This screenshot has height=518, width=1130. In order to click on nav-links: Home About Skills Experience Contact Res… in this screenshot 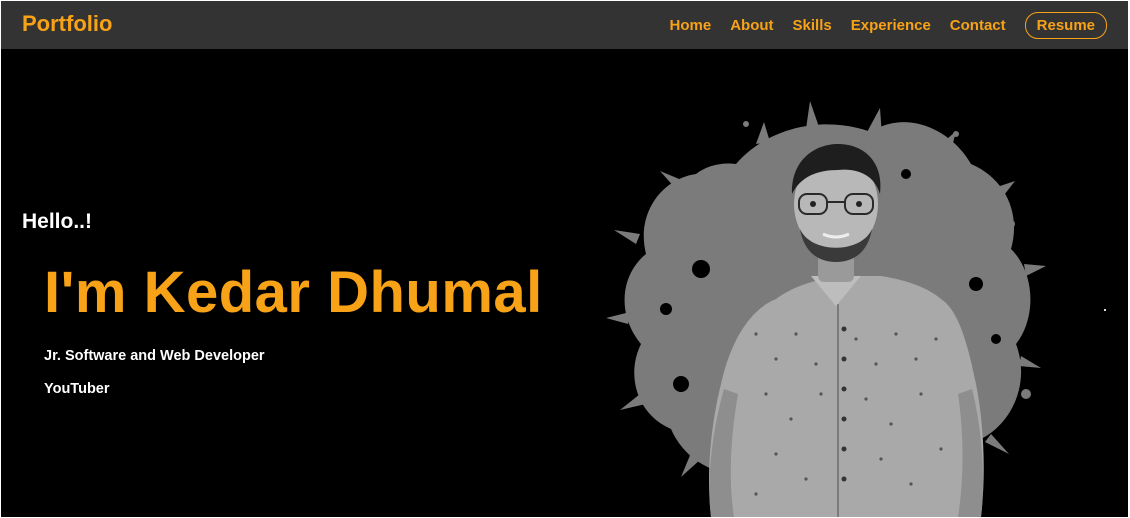, I will do `click(879, 25)`.